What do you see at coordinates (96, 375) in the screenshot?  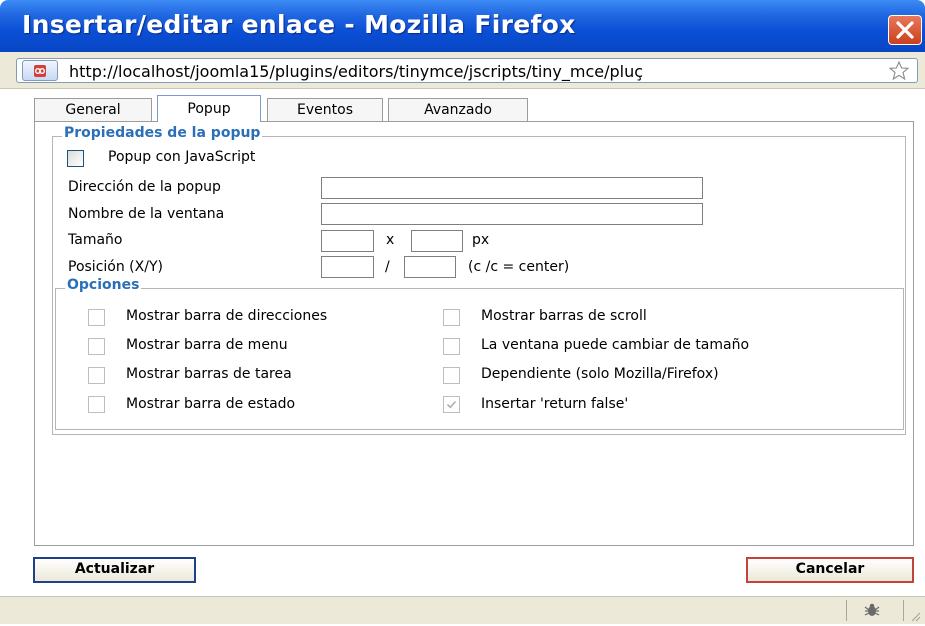 I see `toolbar-checkbox` at bounding box center [96, 375].